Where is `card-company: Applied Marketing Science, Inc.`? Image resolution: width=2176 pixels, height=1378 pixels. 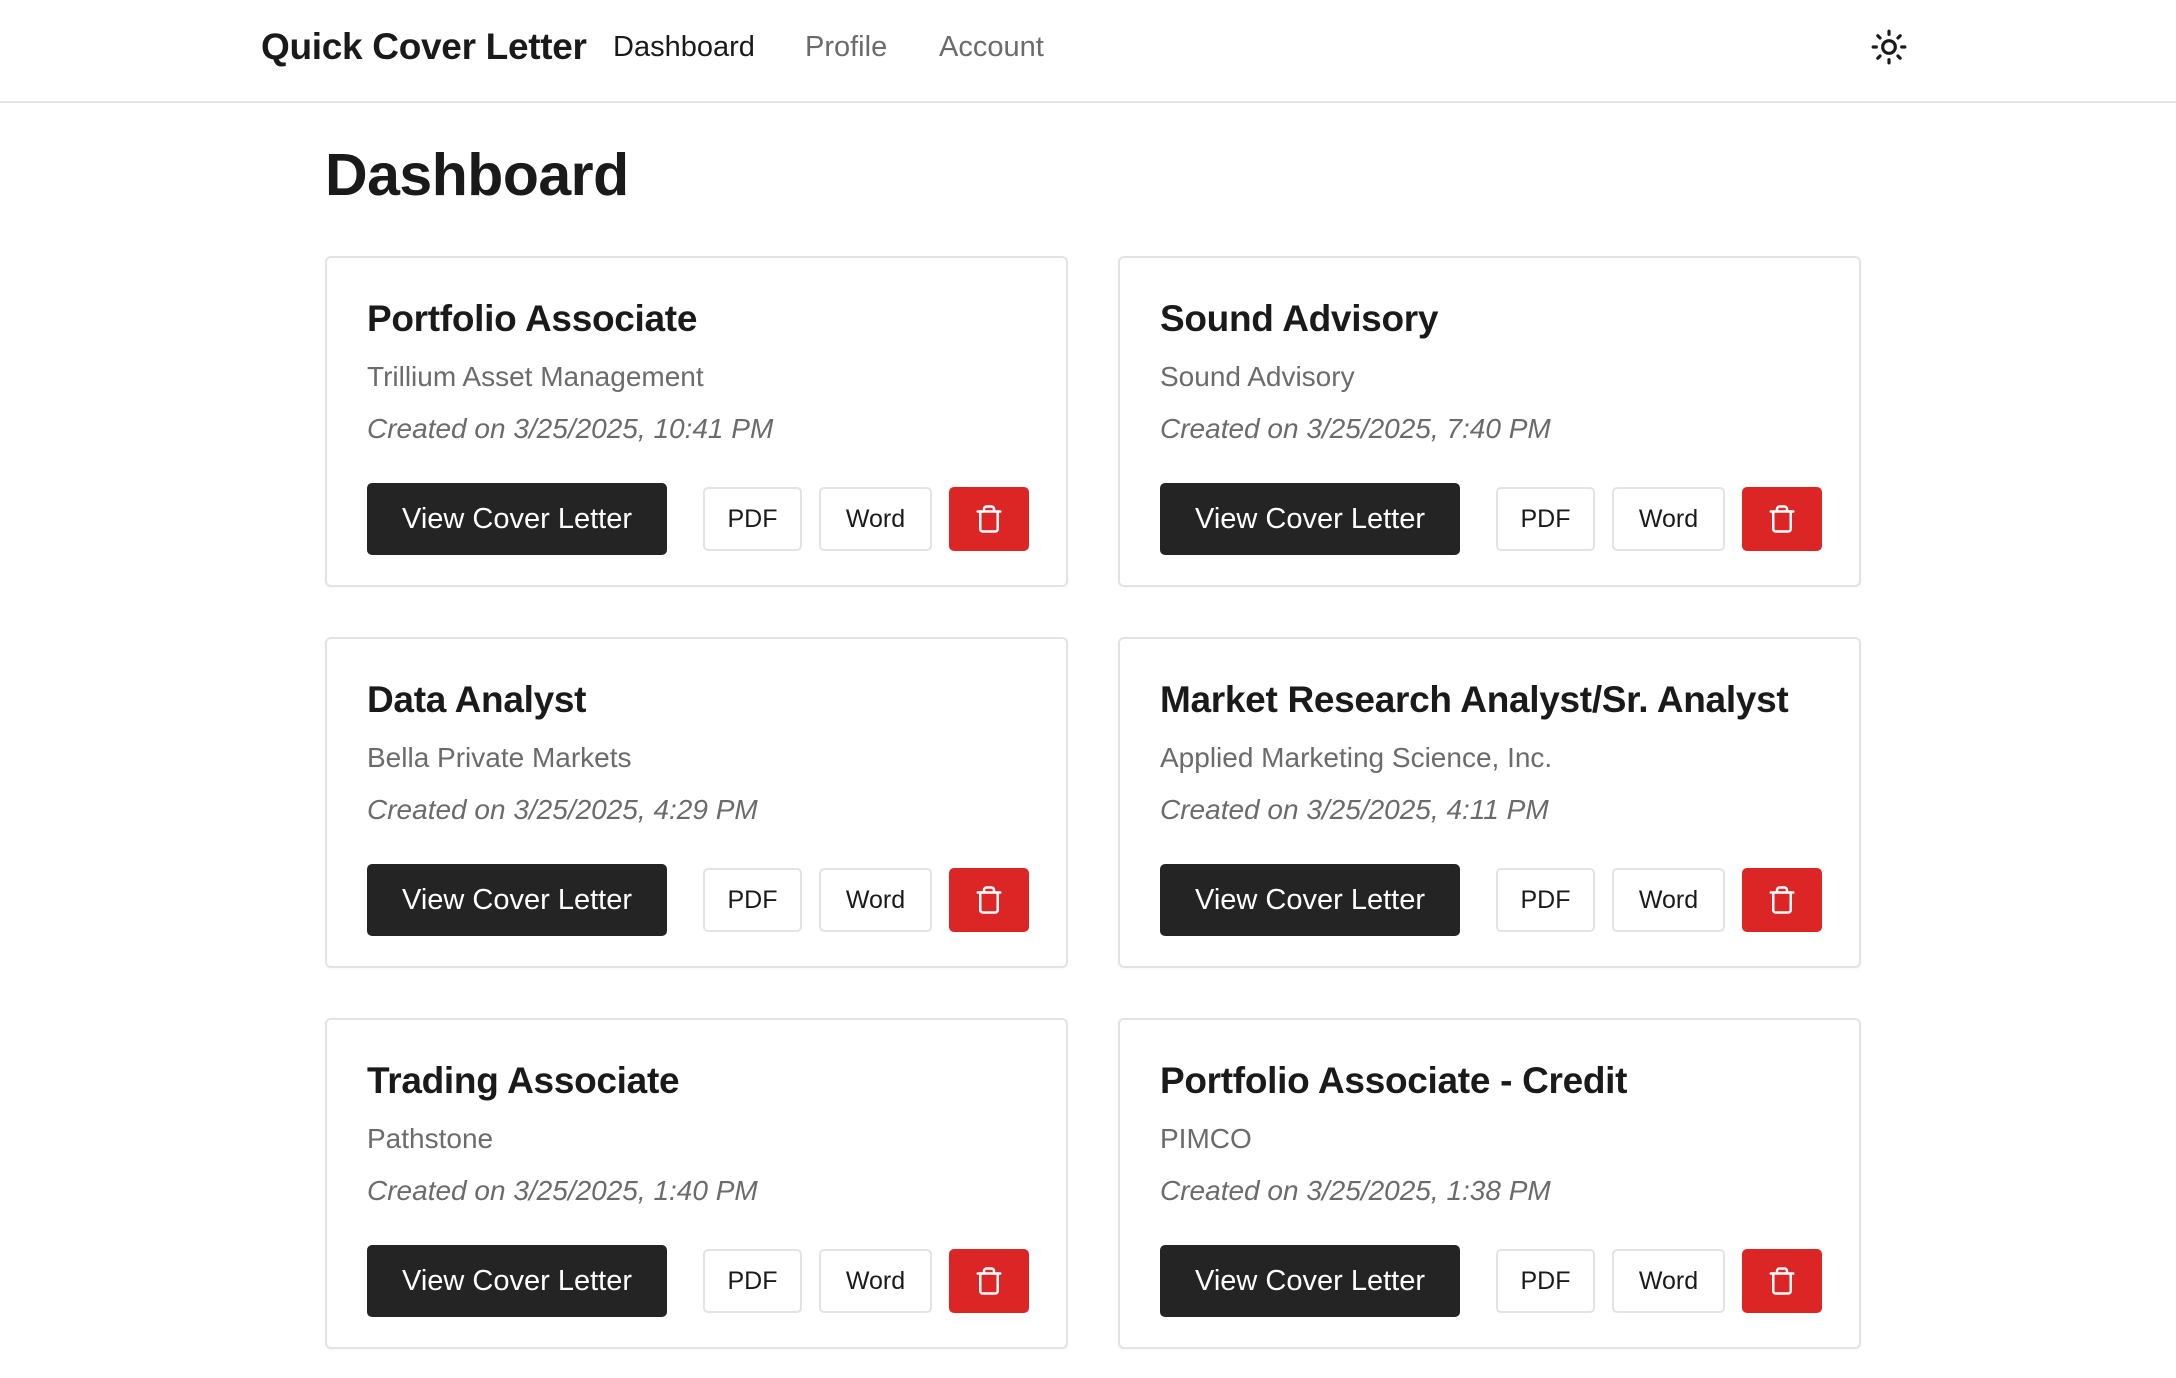
card-company: Applied Marketing Science, Inc. is located at coordinates (1356, 757).